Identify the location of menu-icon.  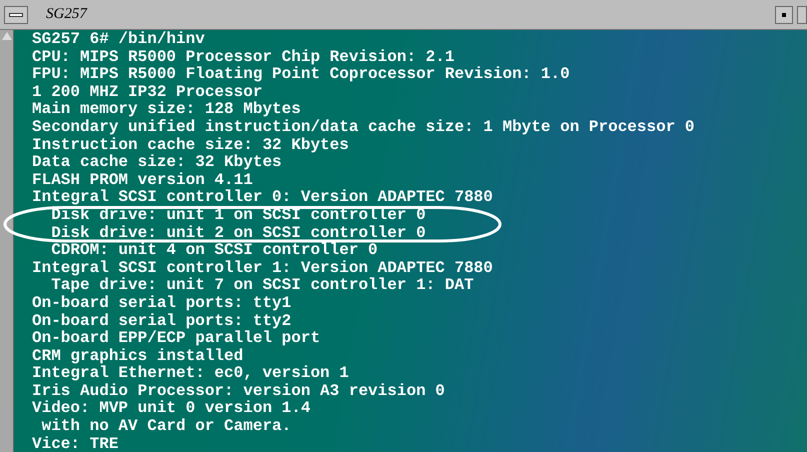
(16, 14).